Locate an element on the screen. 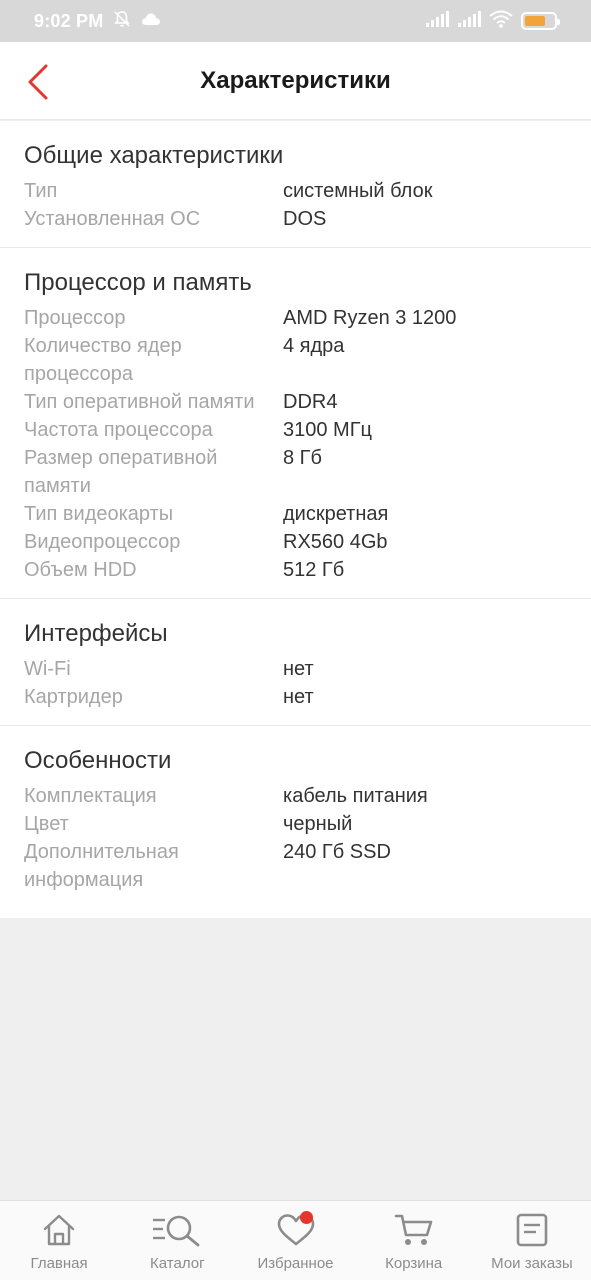  spec-row: Тип оперативной памяти DDR4 is located at coordinates (295, 402).